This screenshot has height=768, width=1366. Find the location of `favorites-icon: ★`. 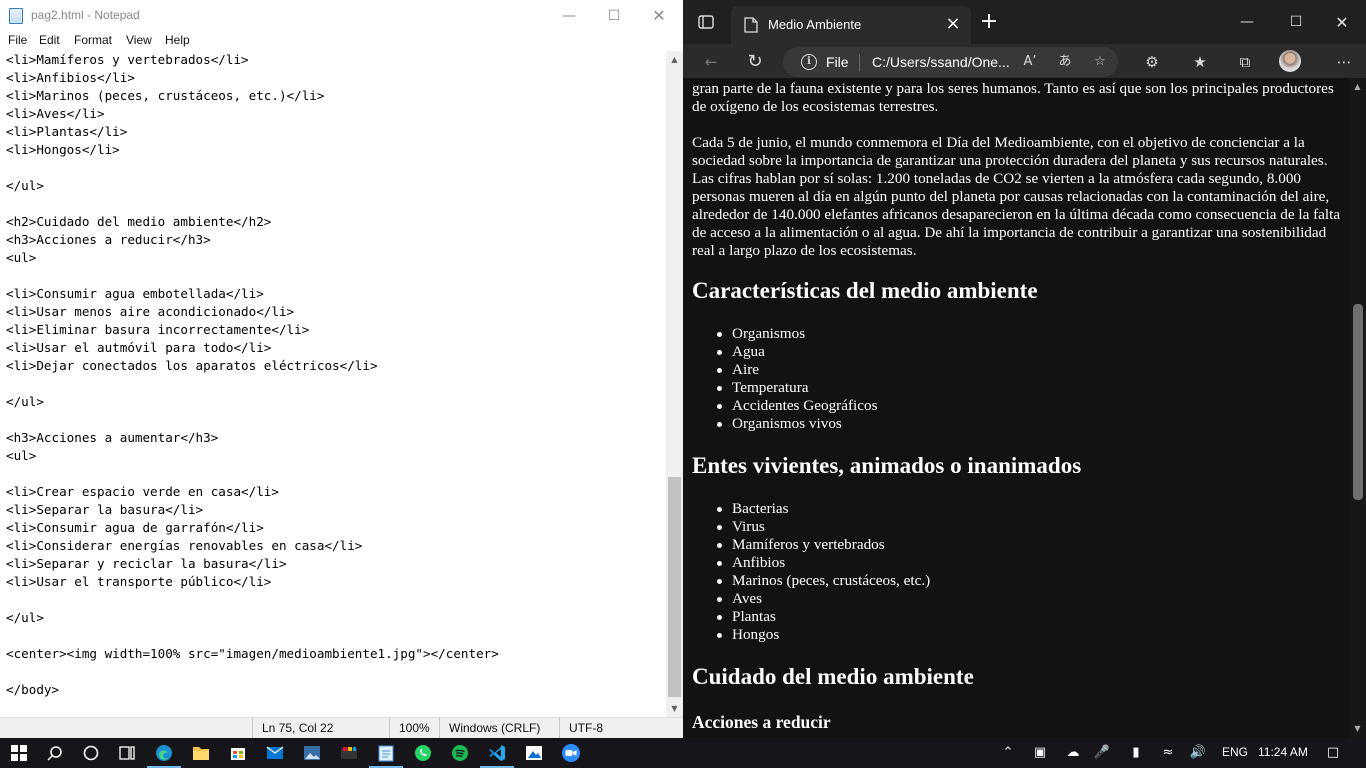

favorites-icon: ★ is located at coordinates (1200, 62).